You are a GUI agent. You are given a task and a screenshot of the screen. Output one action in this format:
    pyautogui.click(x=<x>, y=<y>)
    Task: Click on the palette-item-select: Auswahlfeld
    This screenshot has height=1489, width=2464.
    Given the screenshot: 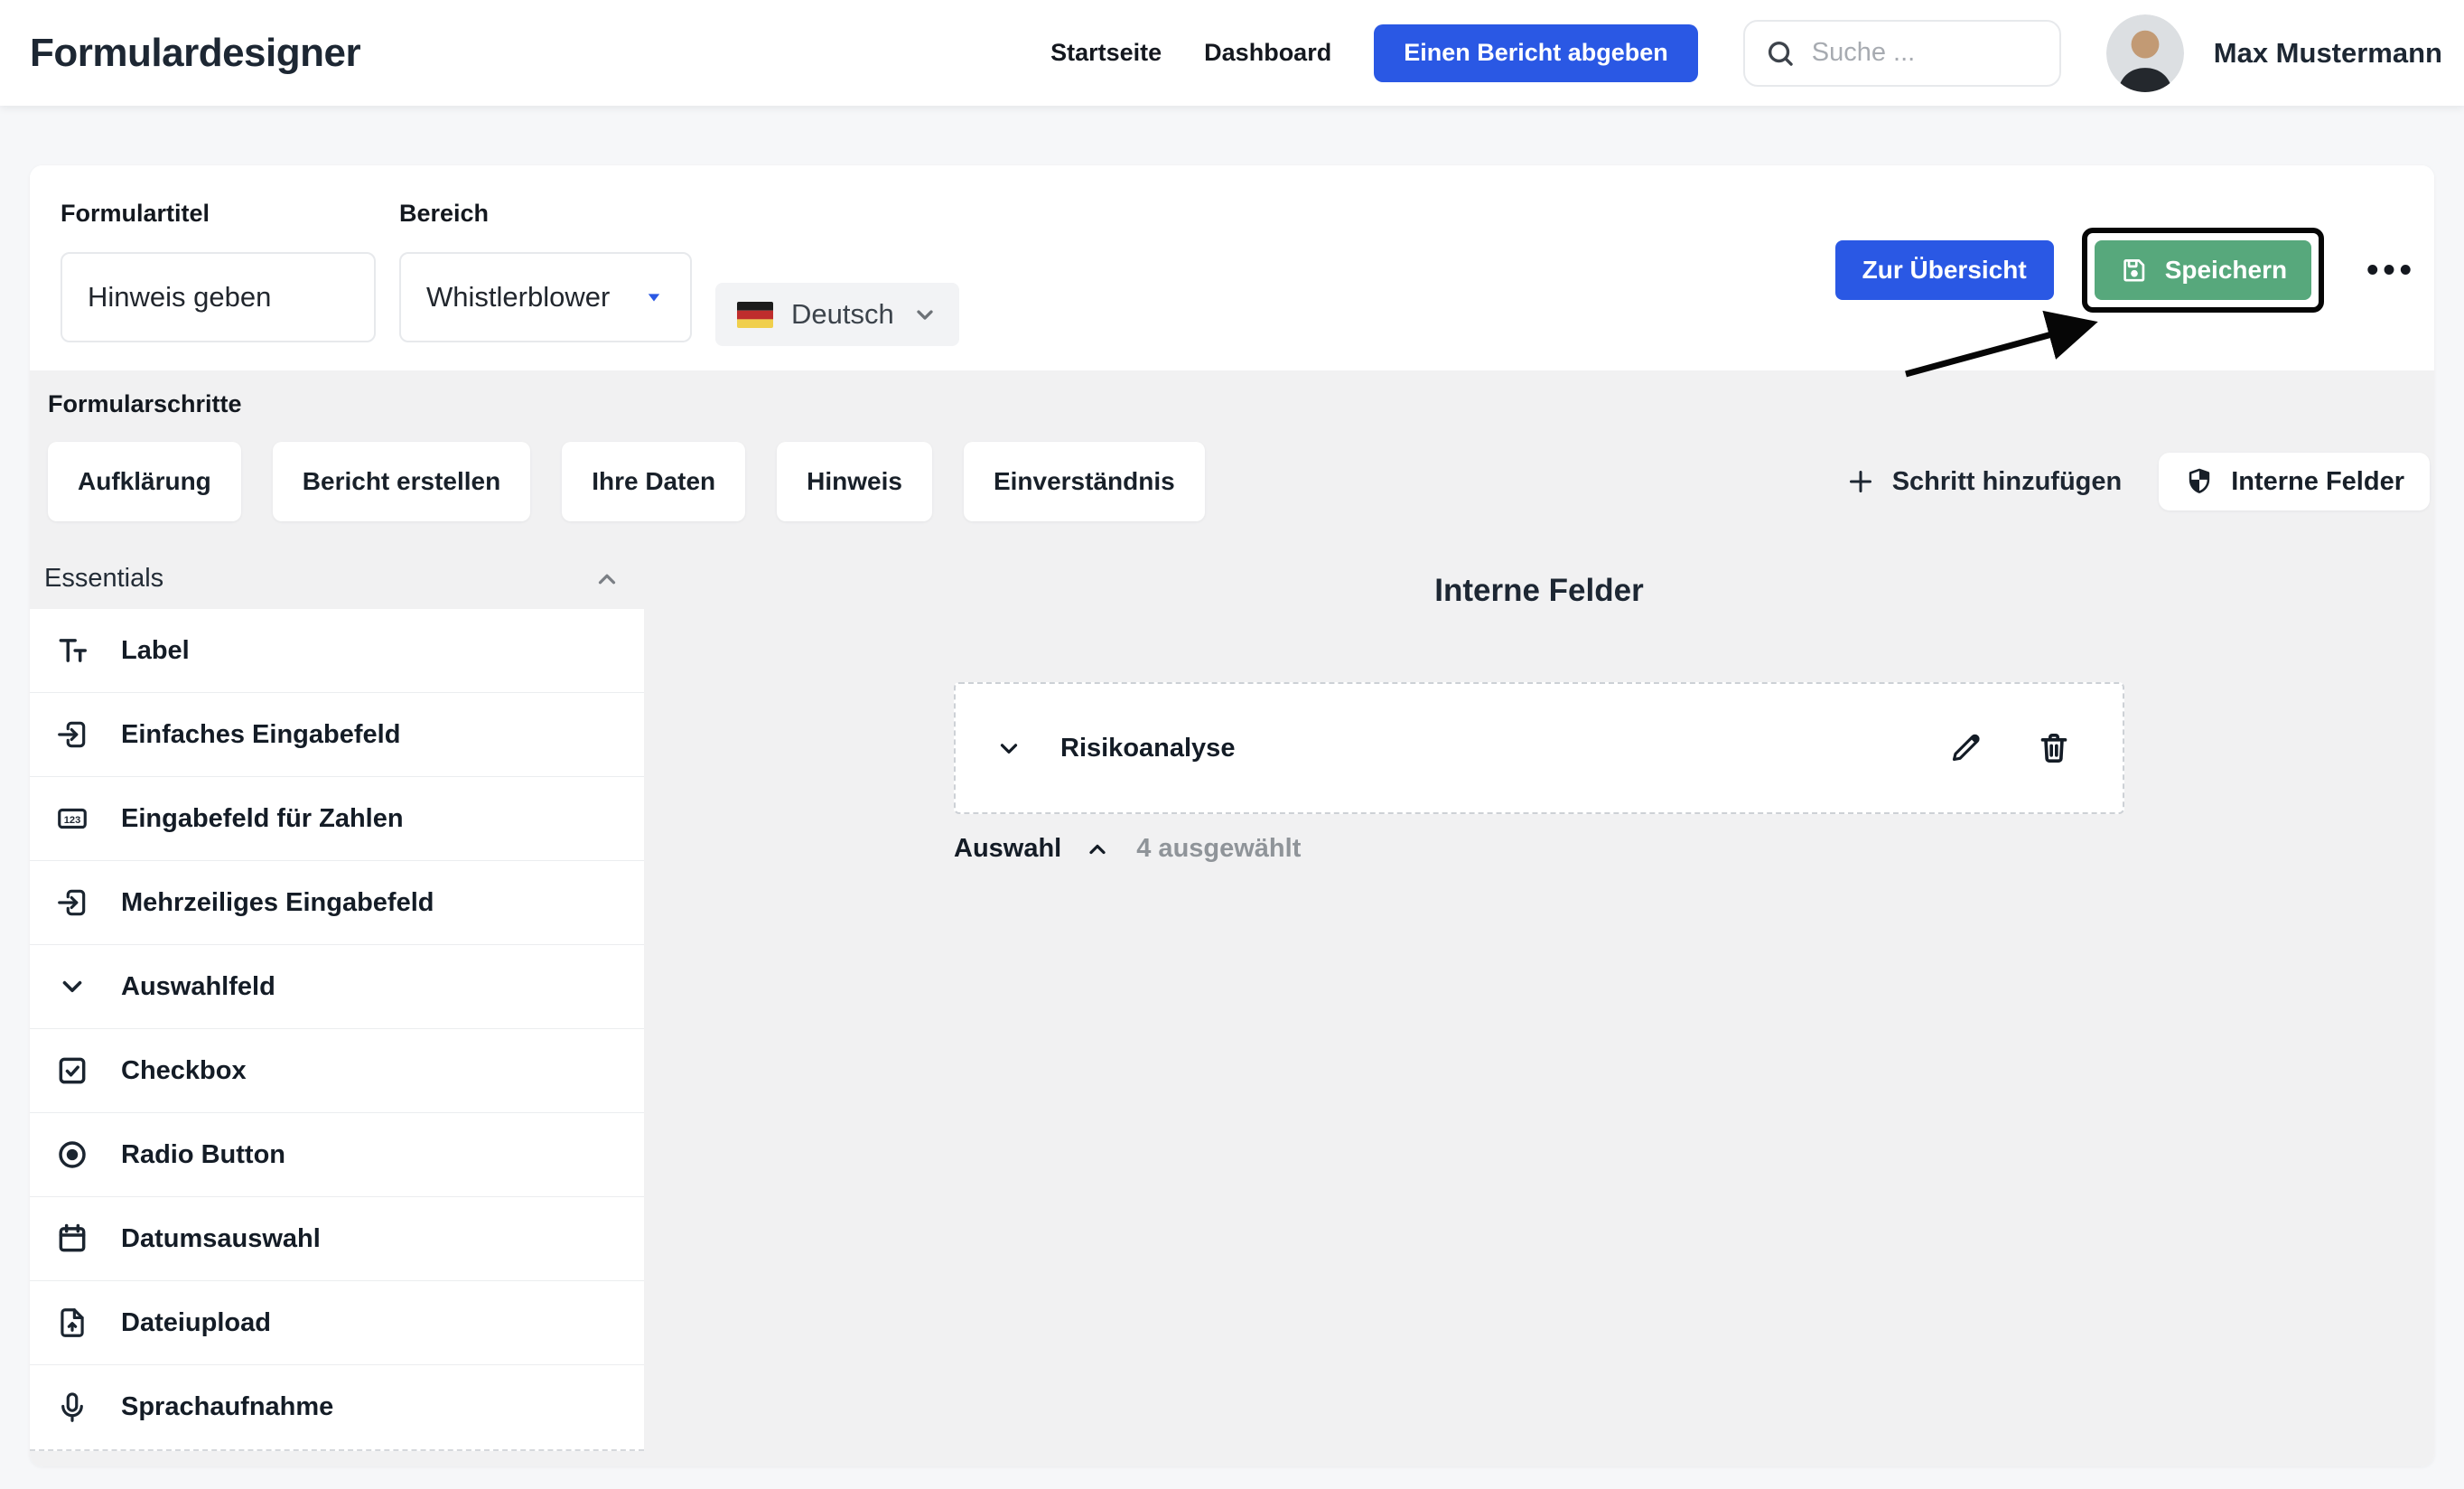 What is the action you would take?
    pyautogui.click(x=337, y=987)
    